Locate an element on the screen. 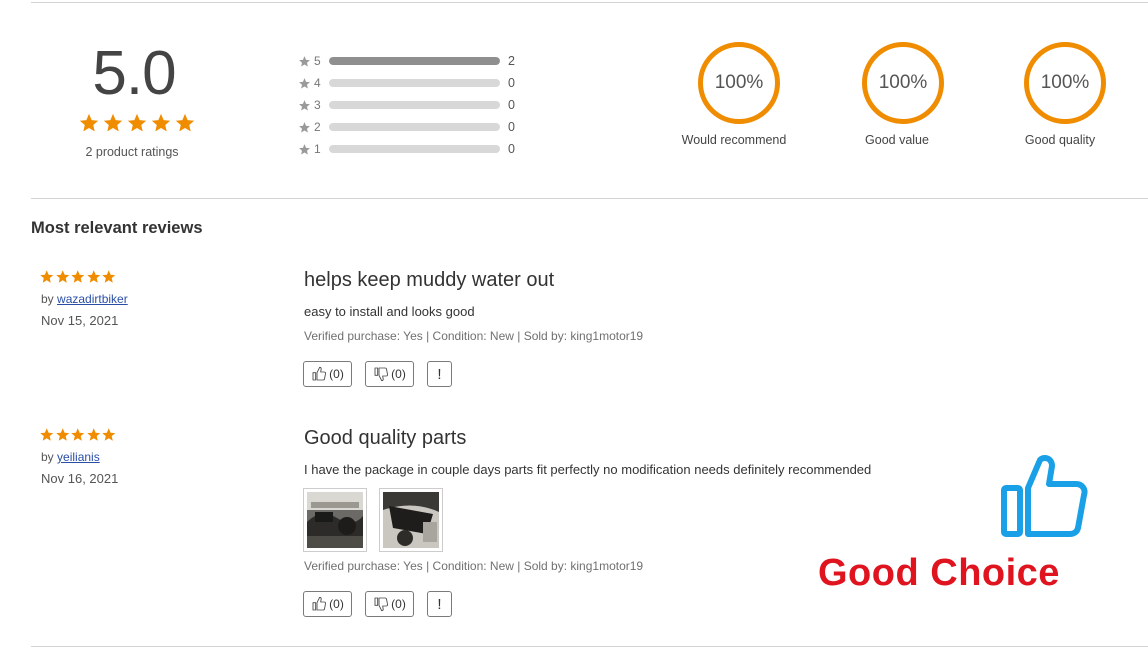 The height and width of the screenshot is (649, 1148). top-divider is located at coordinates (589, 2).